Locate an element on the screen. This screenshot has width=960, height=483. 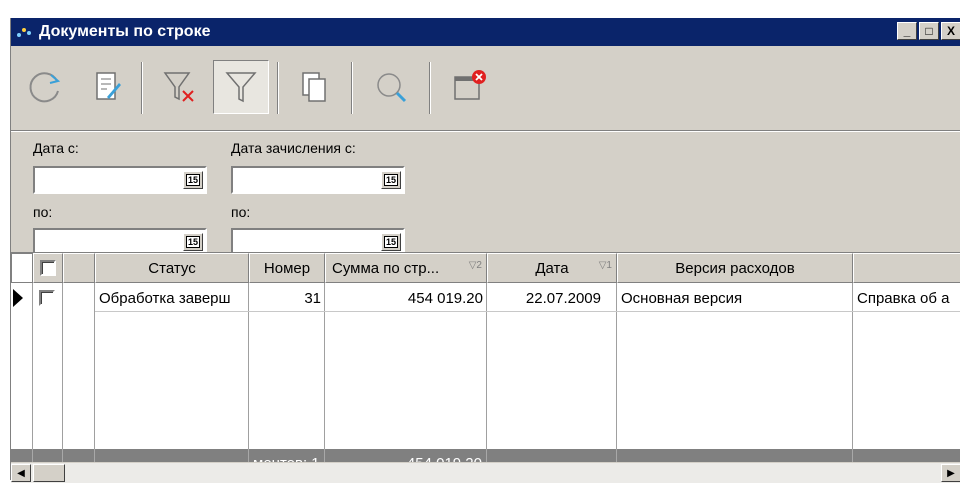
app-icon is located at coordinates (26, 32).